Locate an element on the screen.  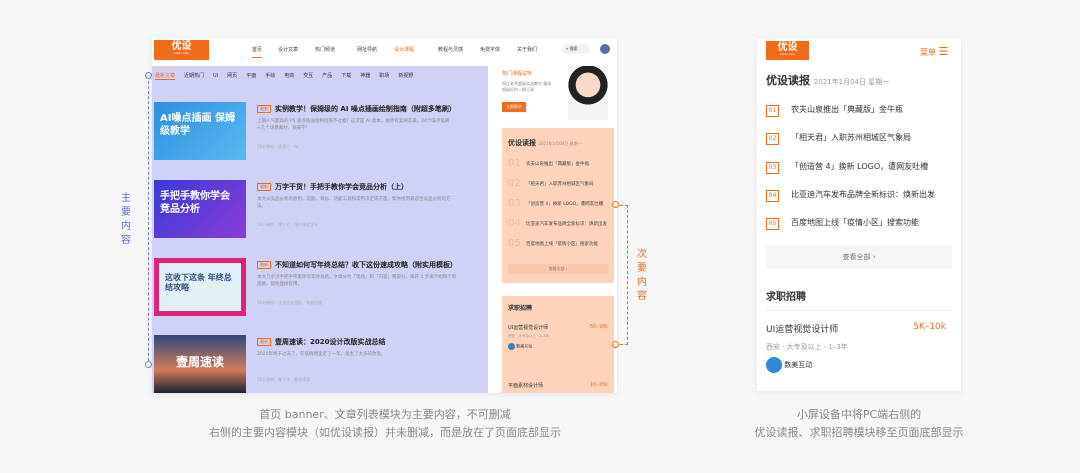
tab-career: 职场 is located at coordinates (384, 76).